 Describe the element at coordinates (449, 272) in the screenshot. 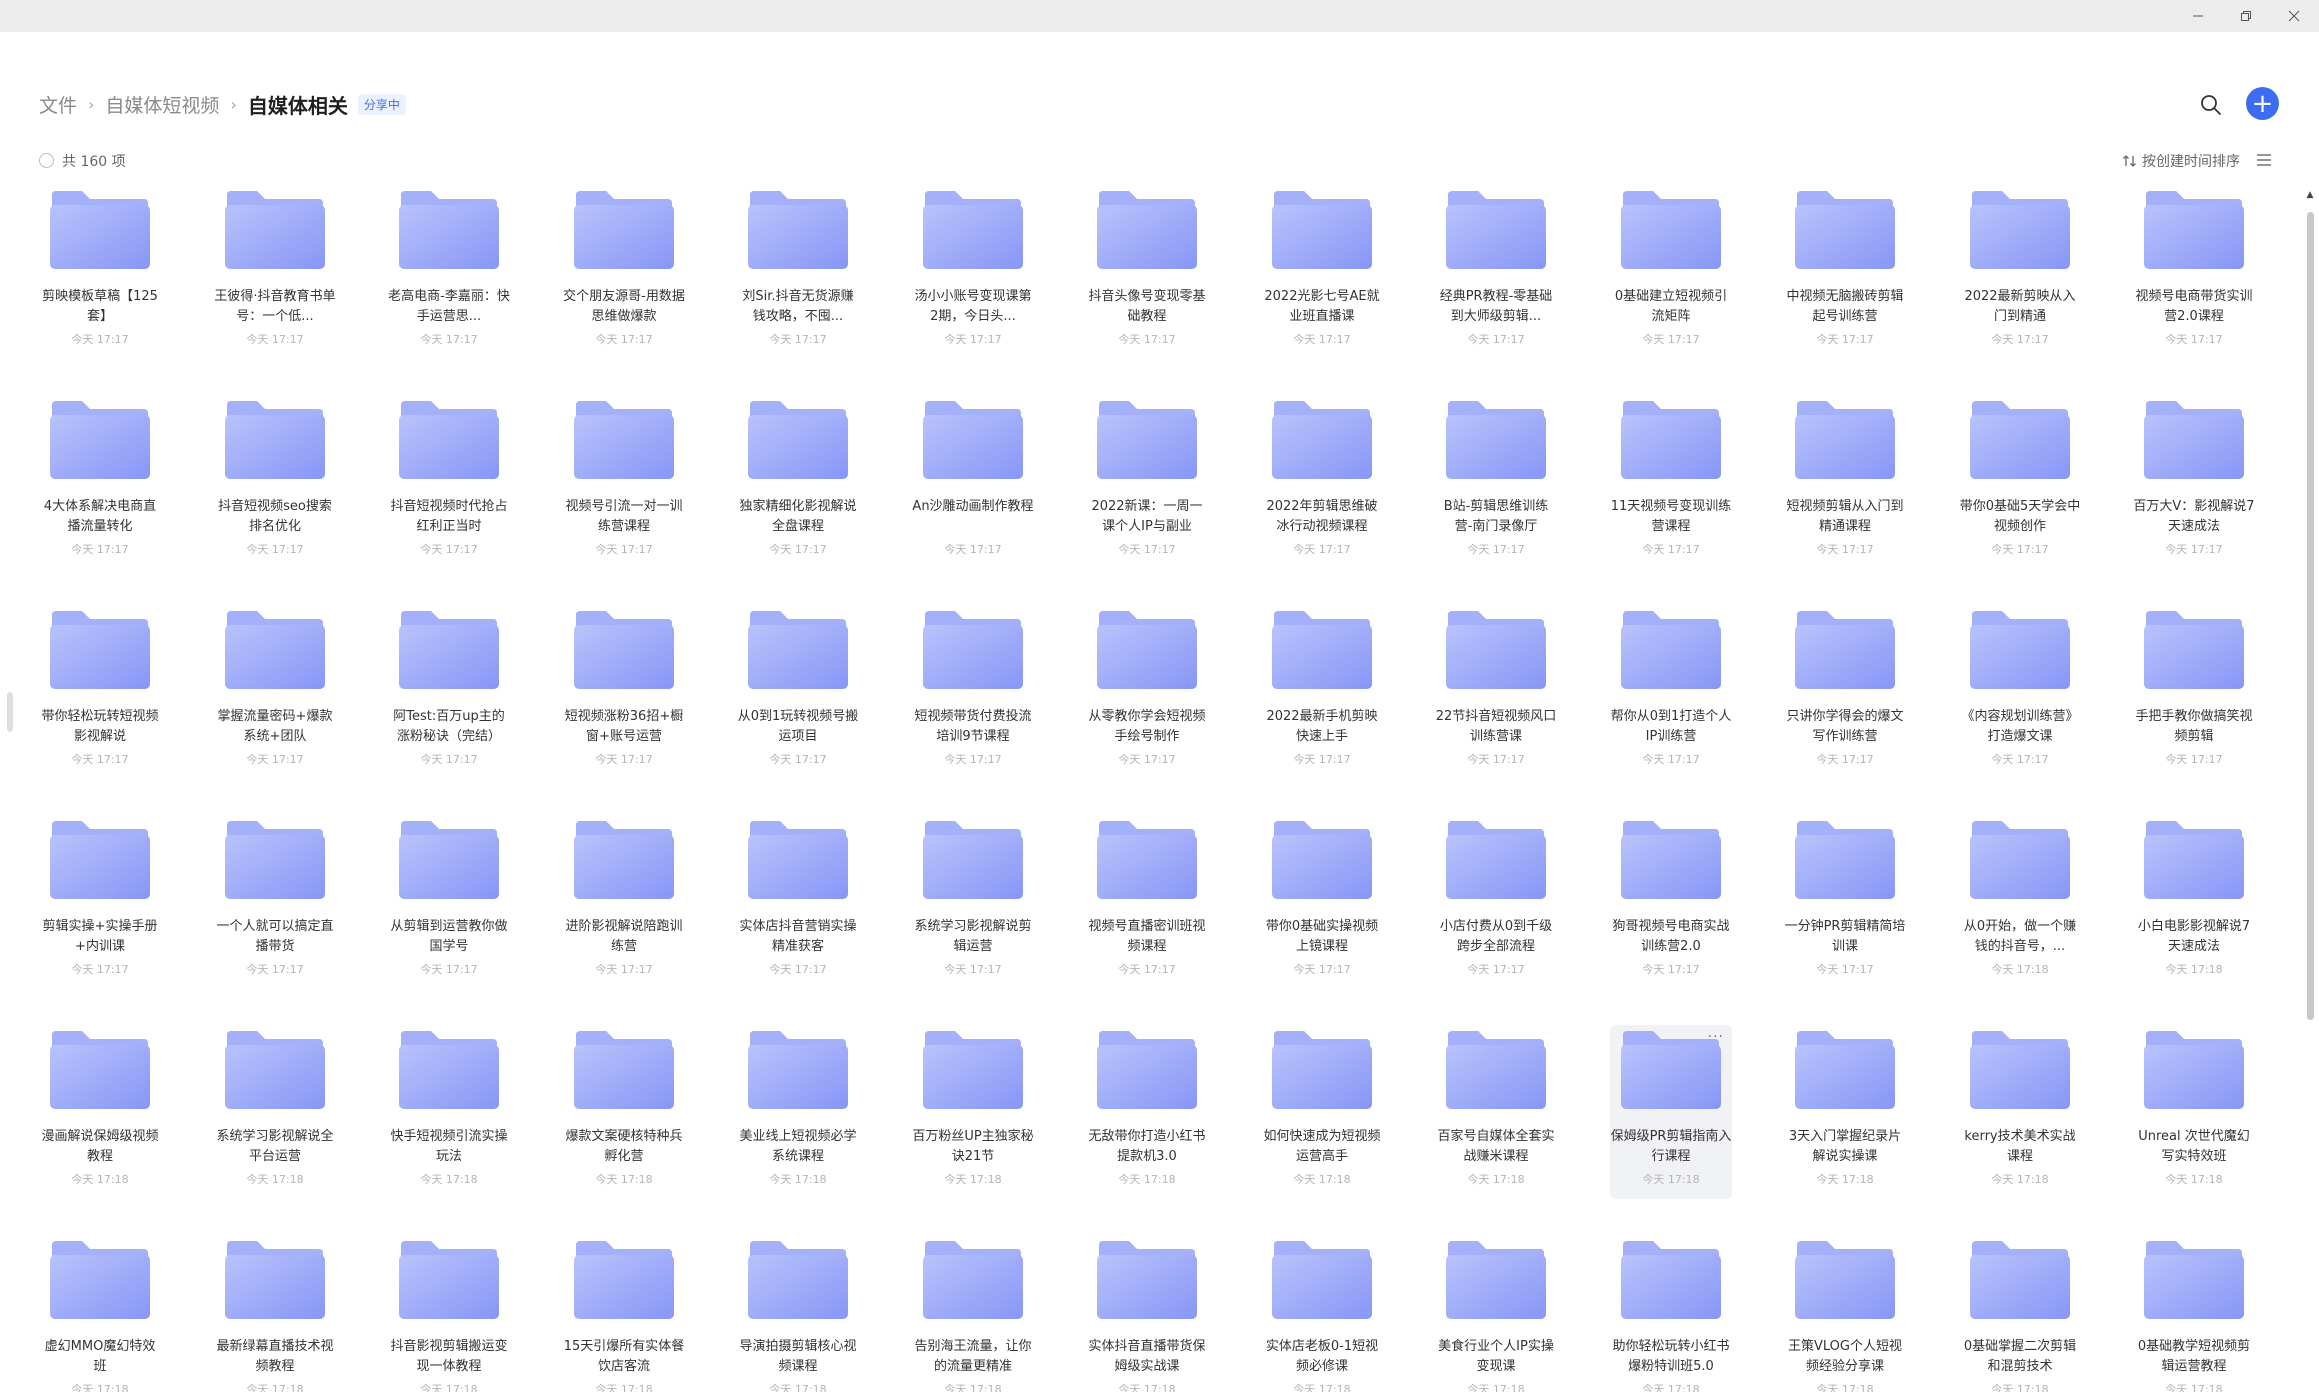

I see `folder-item: 老高电商-李嘉丽：快手运营思... 今天 17:17` at that location.